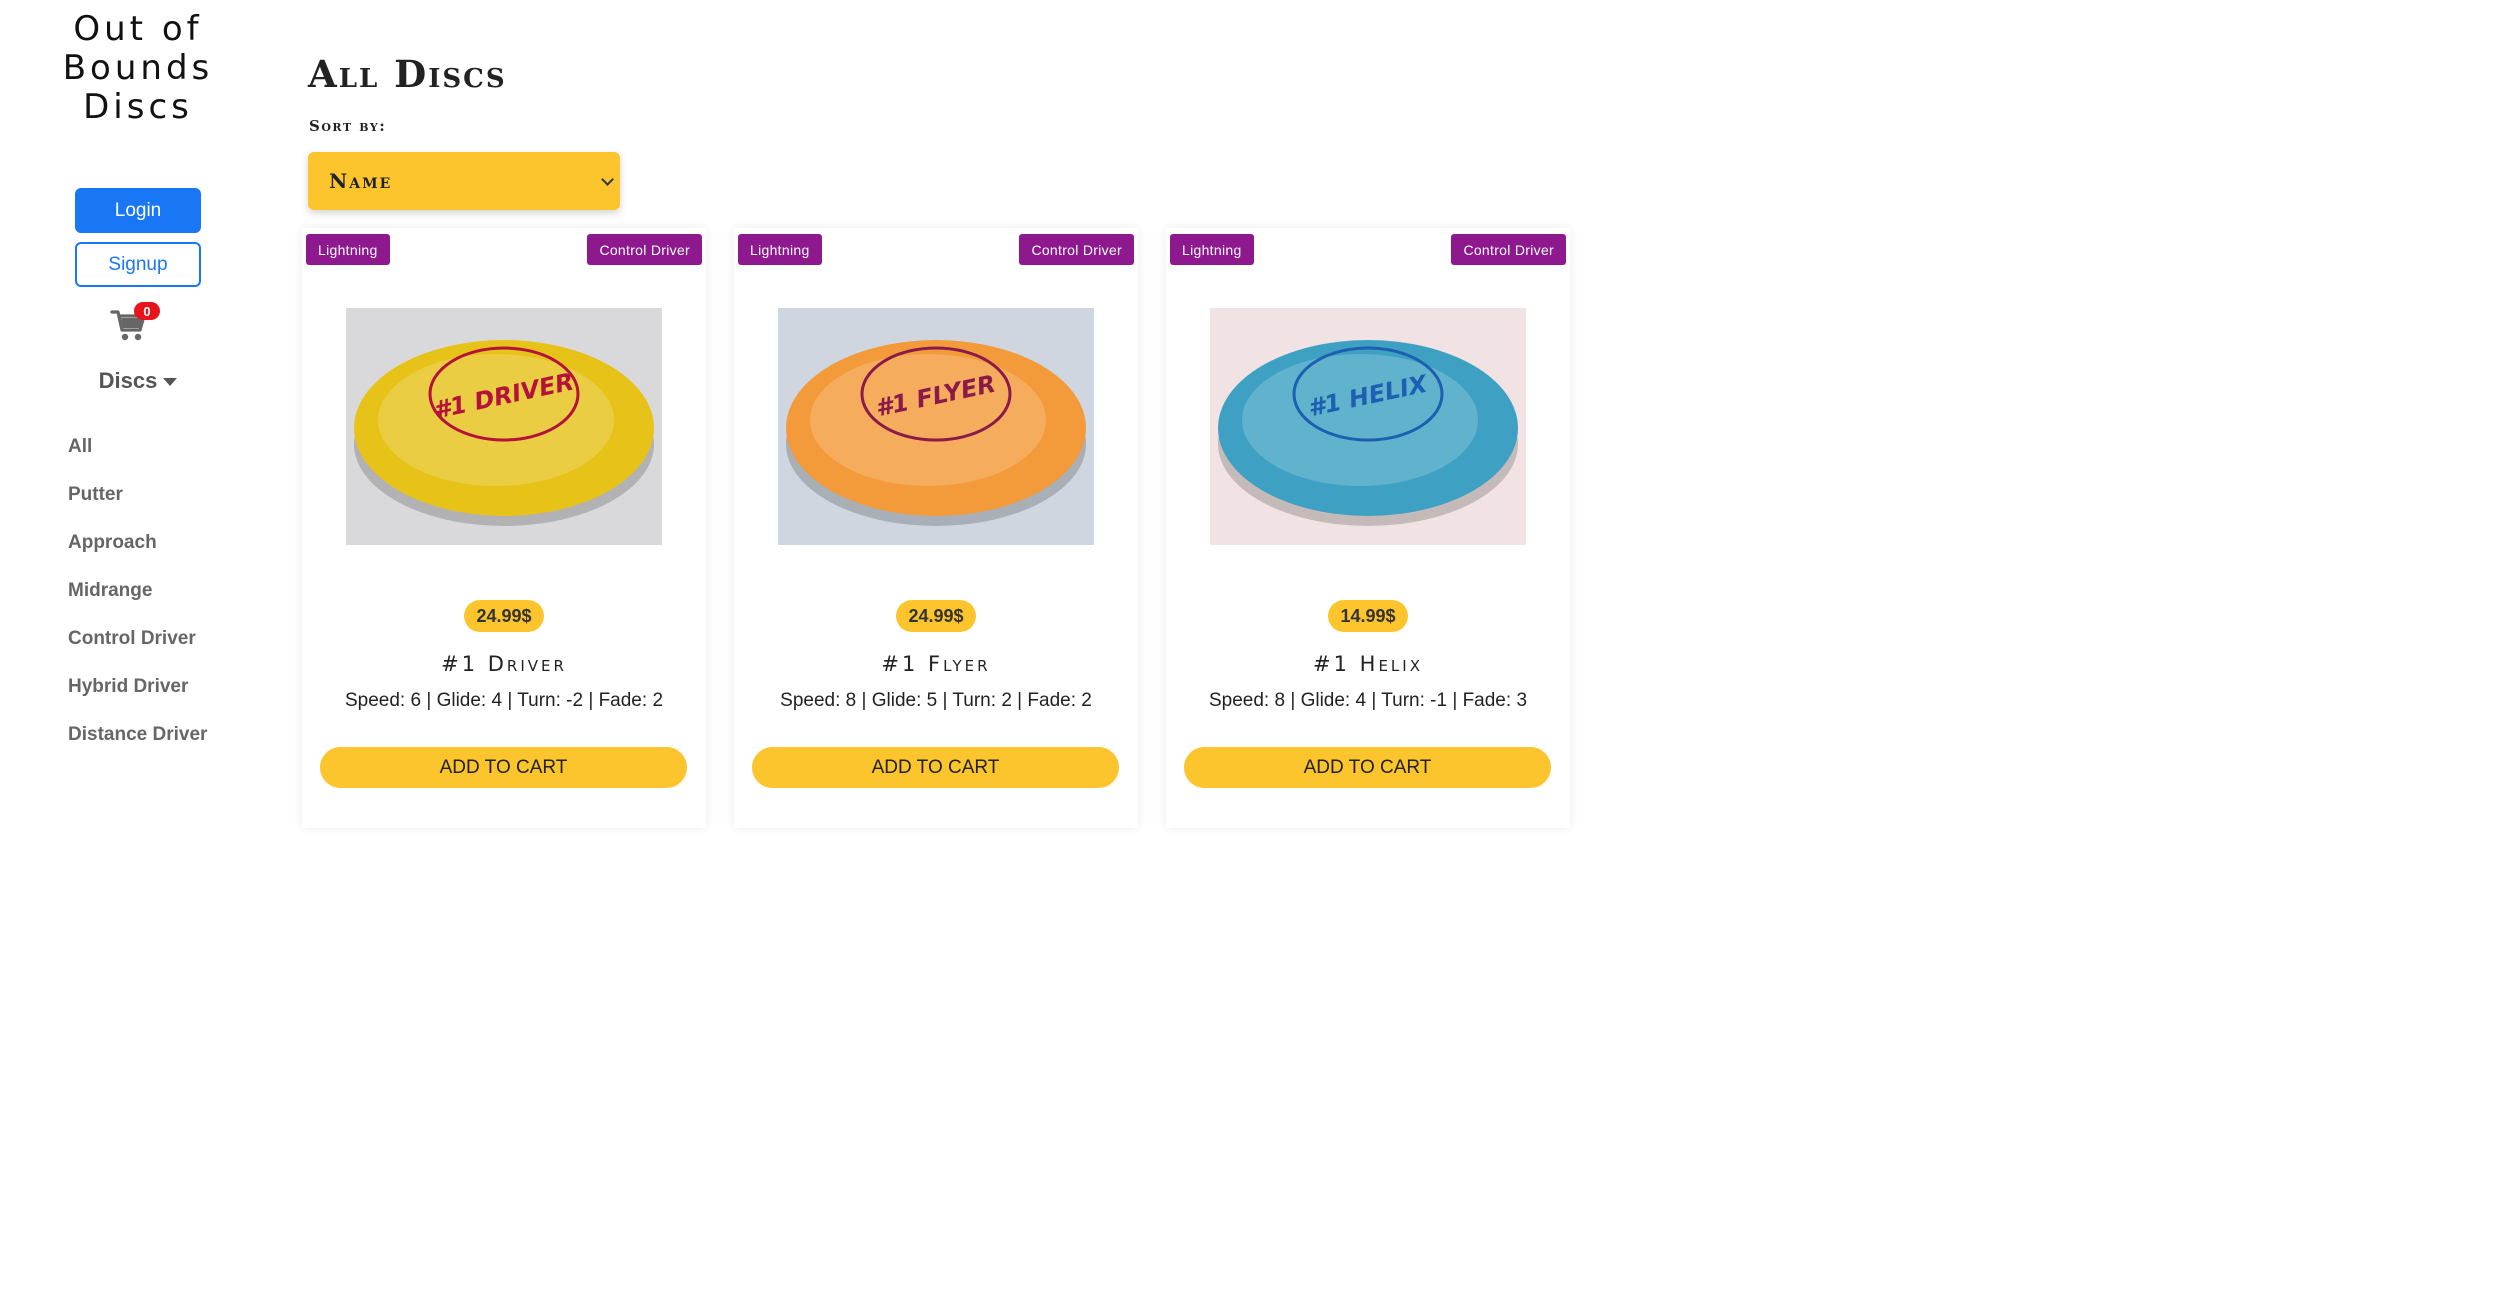  What do you see at coordinates (1439, 700) in the screenshot?
I see `turn-value: -1` at bounding box center [1439, 700].